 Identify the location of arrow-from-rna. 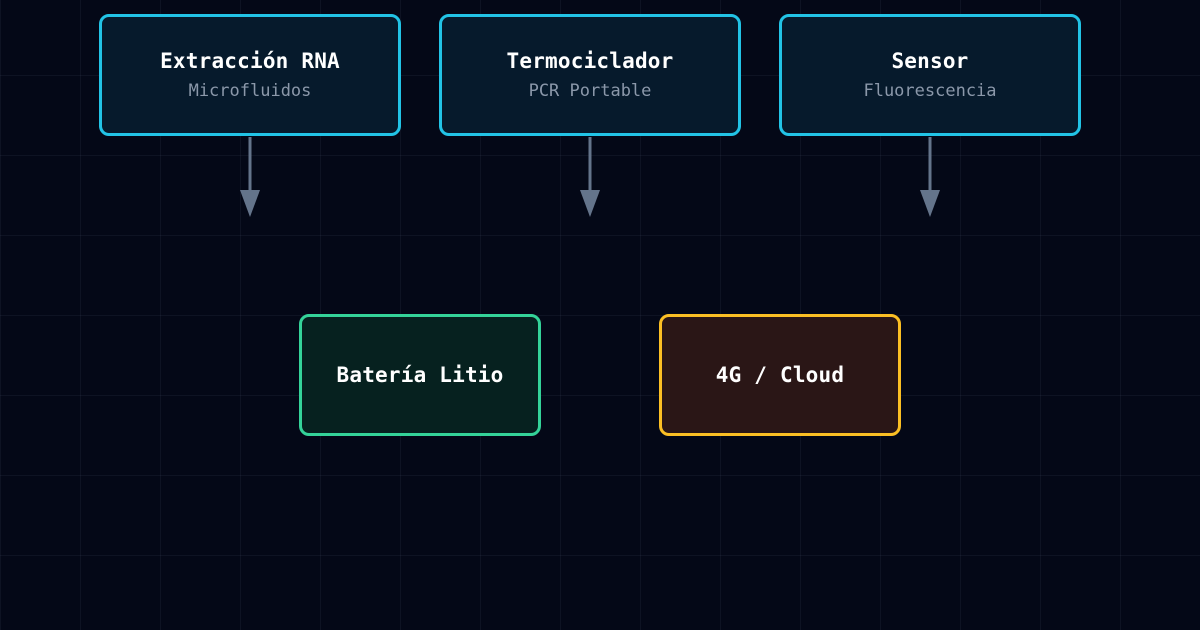
(250, 177).